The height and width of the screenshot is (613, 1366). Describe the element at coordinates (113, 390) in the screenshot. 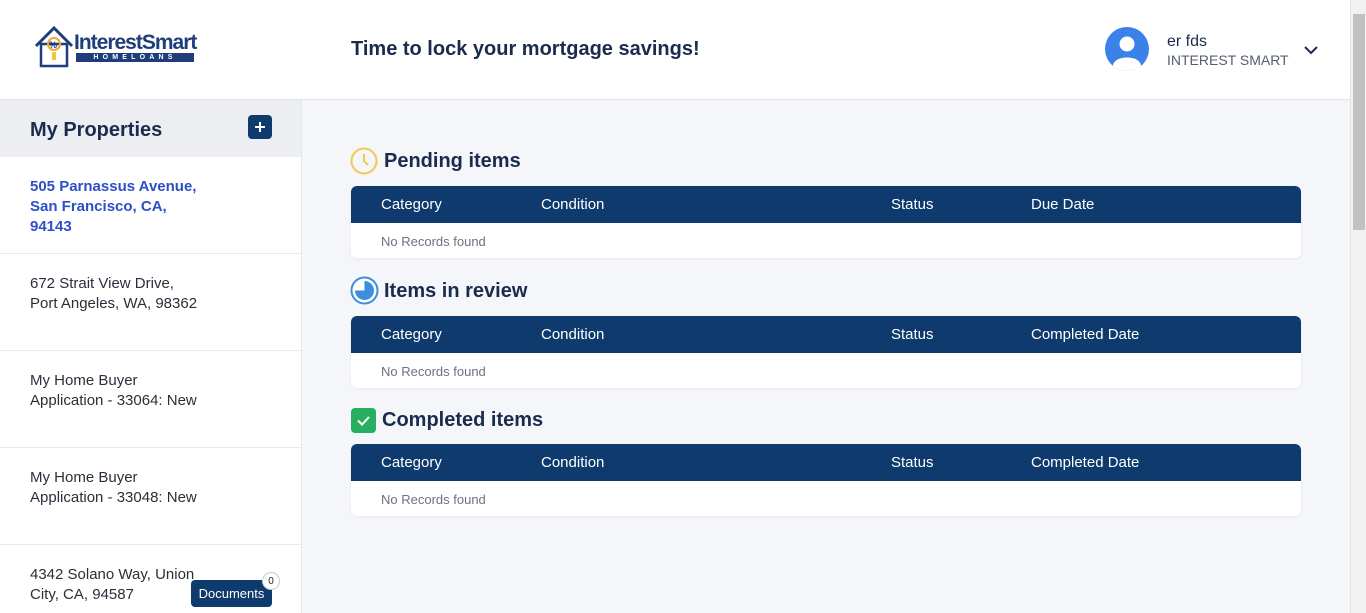

I see `property-label: My Home Buyer Application - 33064: New` at that location.